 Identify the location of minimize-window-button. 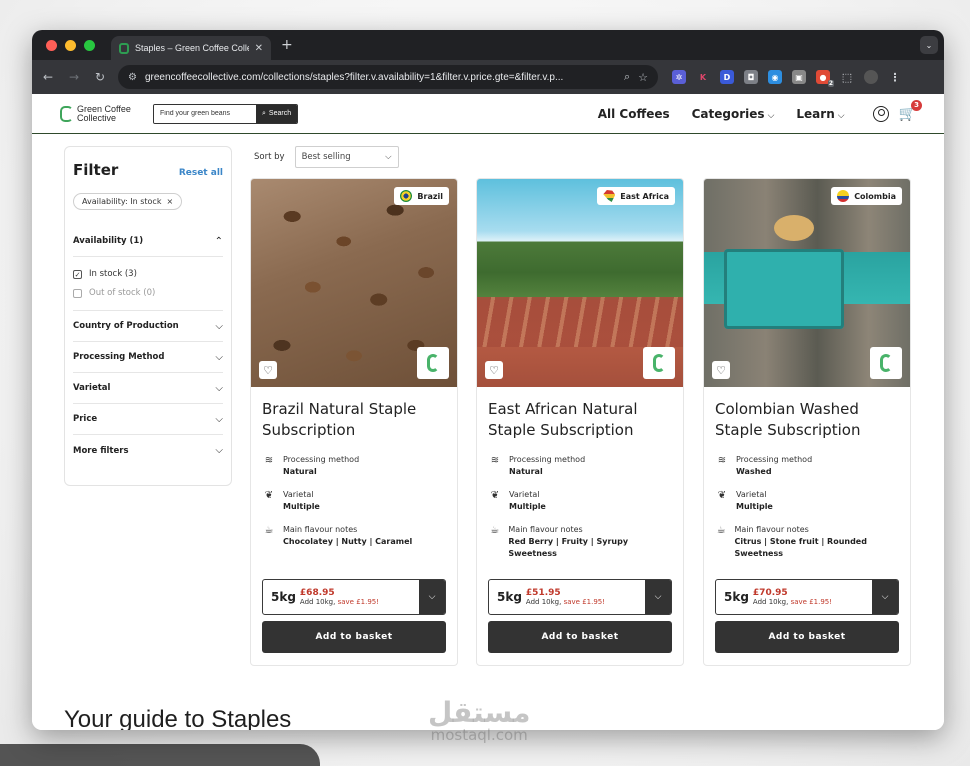
(70, 45).